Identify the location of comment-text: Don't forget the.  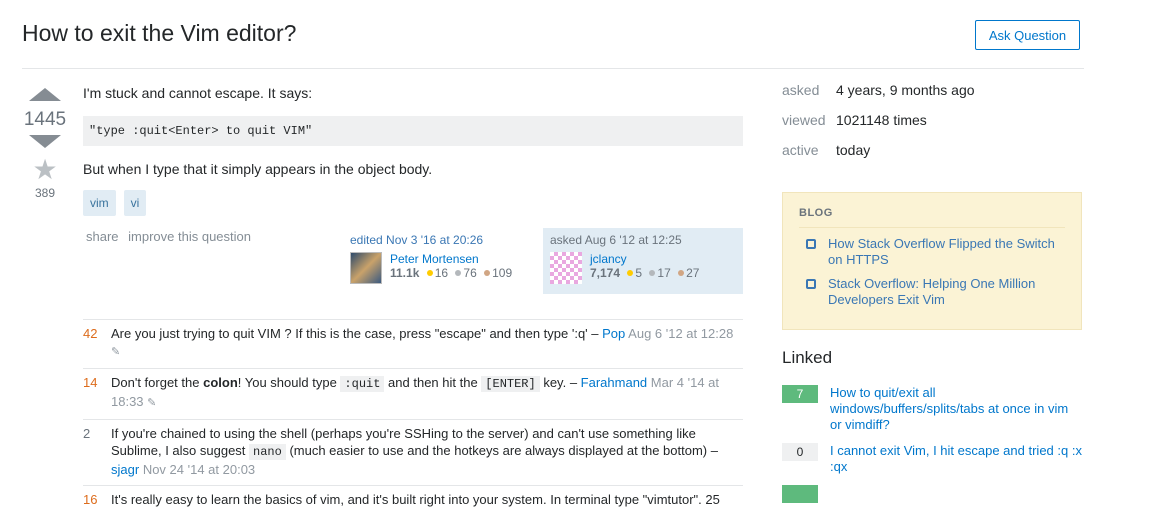
(157, 382).